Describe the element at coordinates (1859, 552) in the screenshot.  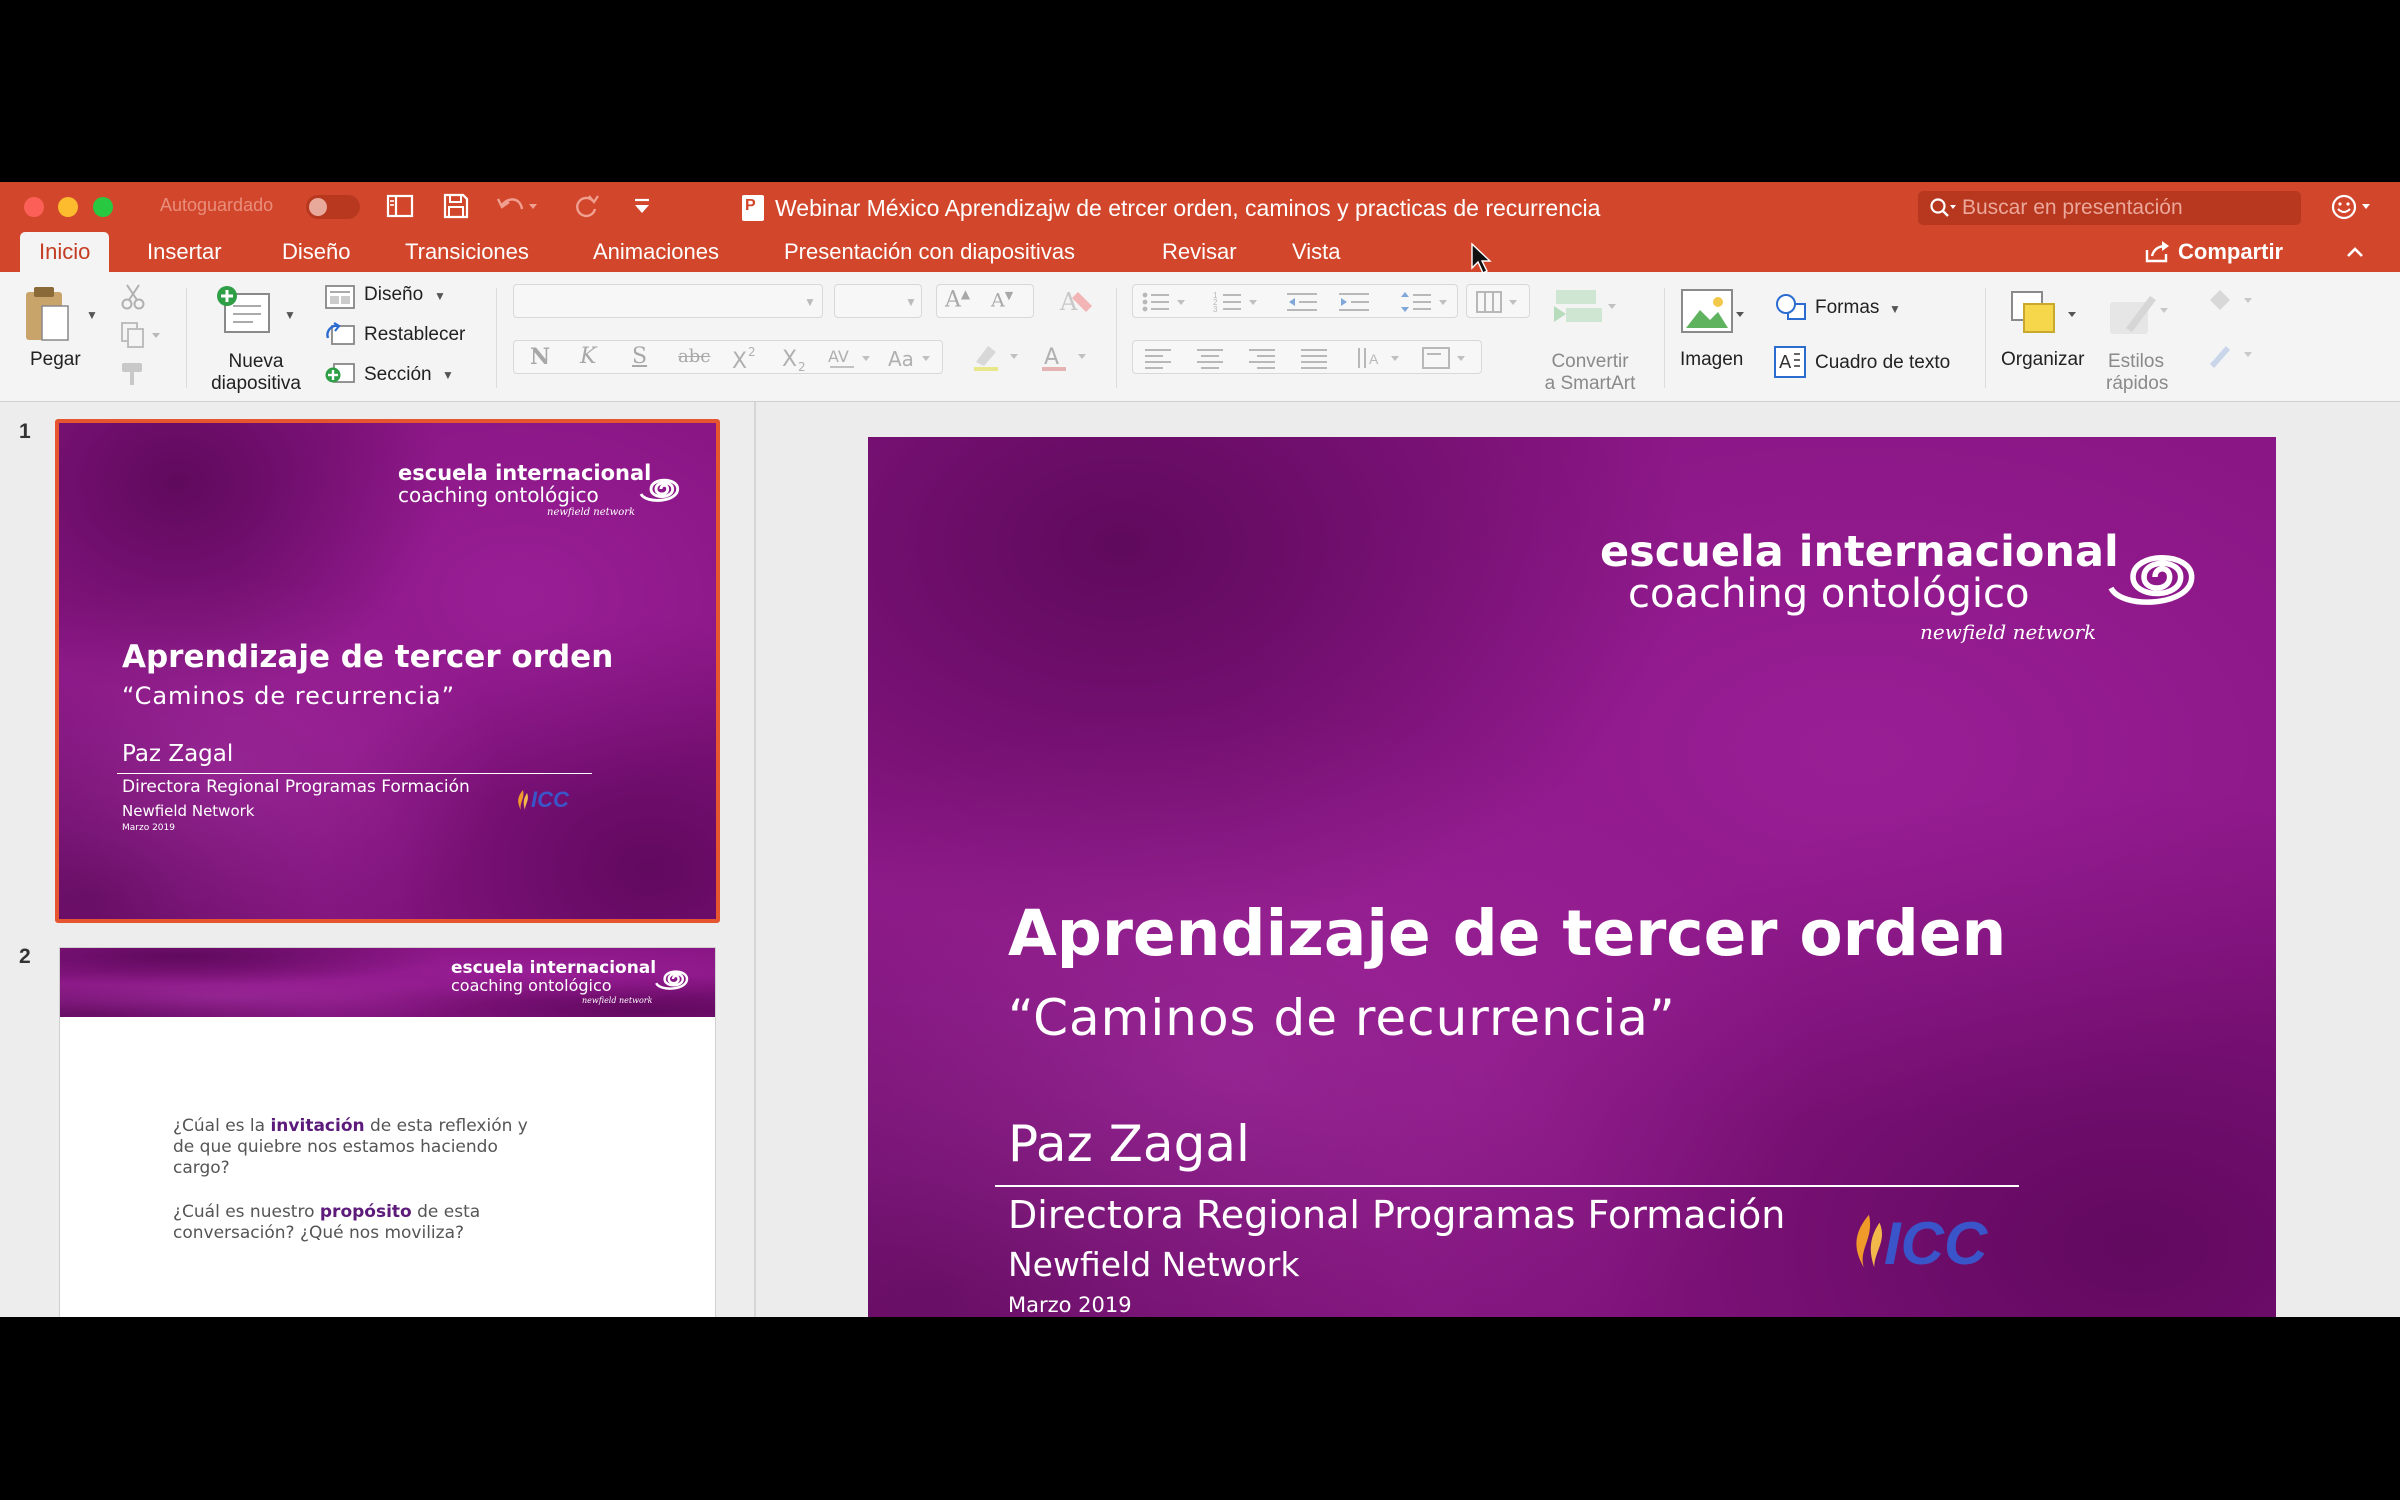
I see `main-logo-line1: escuela internacional` at that location.